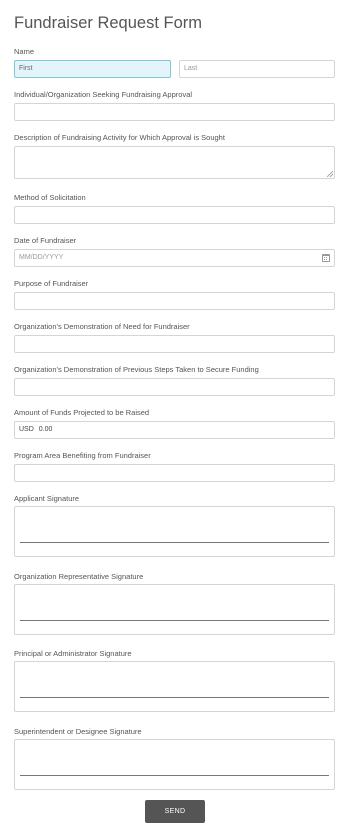 The height and width of the screenshot is (837, 350). What do you see at coordinates (174, 387) in the screenshot?
I see `previous-steps-input` at bounding box center [174, 387].